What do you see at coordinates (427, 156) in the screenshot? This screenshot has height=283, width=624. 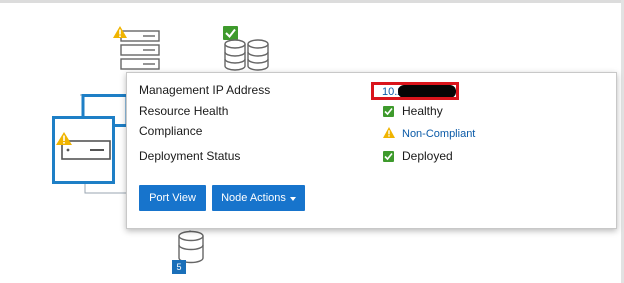 I see `deployment-status-text: Deployed` at bounding box center [427, 156].